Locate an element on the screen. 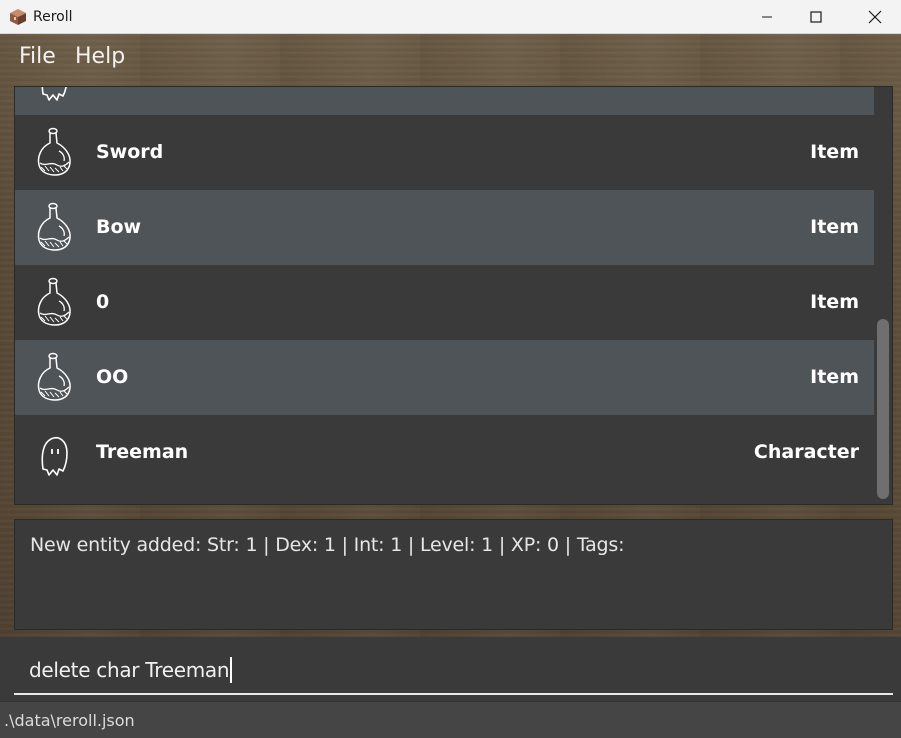 The height and width of the screenshot is (738, 901). menu-file: File is located at coordinates (37, 57).